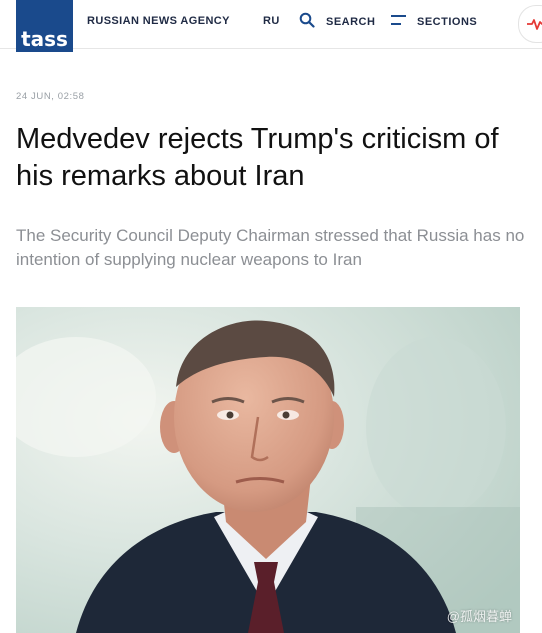  What do you see at coordinates (447, 22) in the screenshot?
I see `sections-button: SECTIONS` at bounding box center [447, 22].